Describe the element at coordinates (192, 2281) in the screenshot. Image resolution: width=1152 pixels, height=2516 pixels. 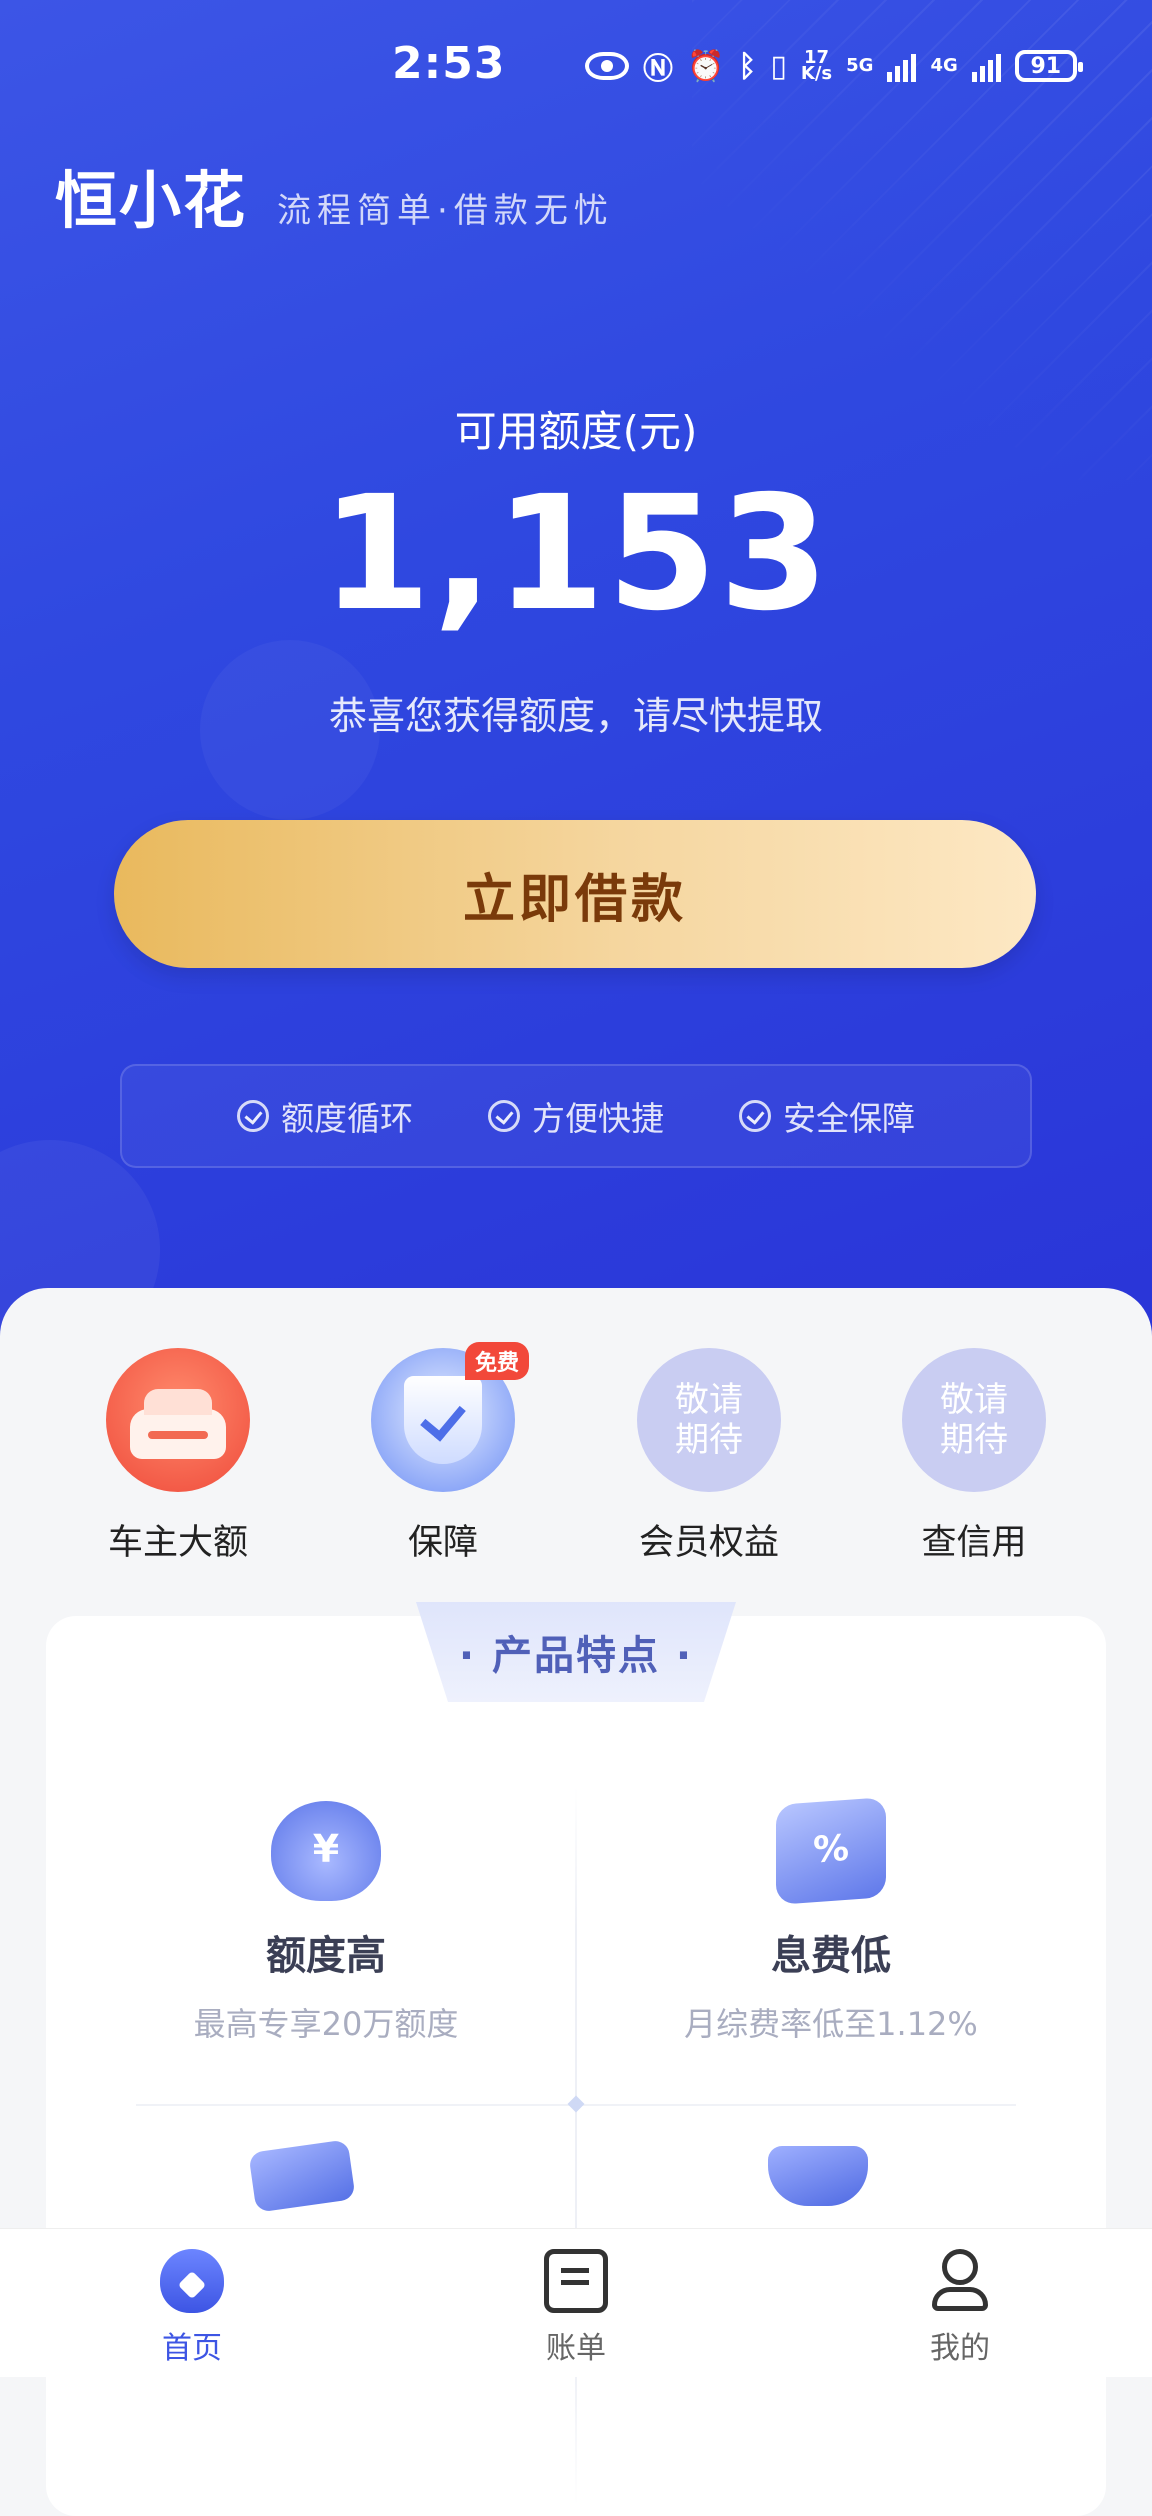
I see `home-icon` at that location.